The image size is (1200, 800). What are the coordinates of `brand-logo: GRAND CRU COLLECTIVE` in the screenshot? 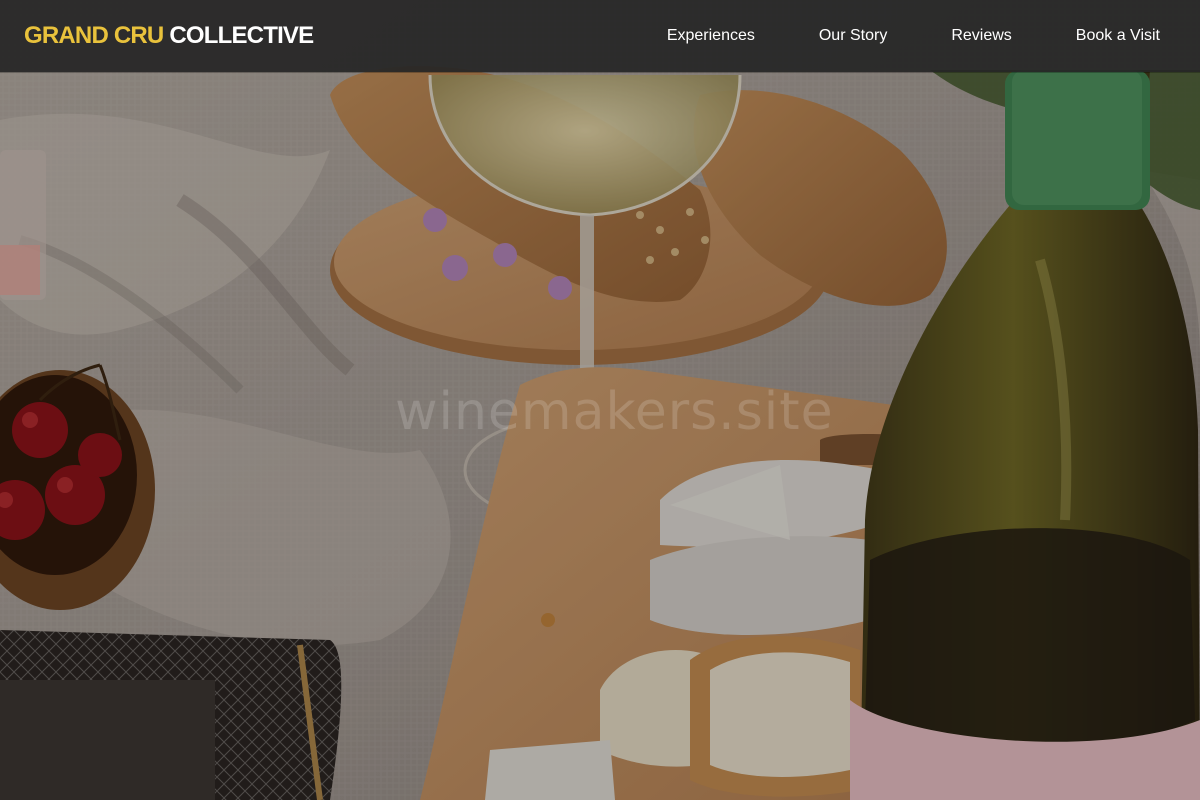 It's located at (169, 36).